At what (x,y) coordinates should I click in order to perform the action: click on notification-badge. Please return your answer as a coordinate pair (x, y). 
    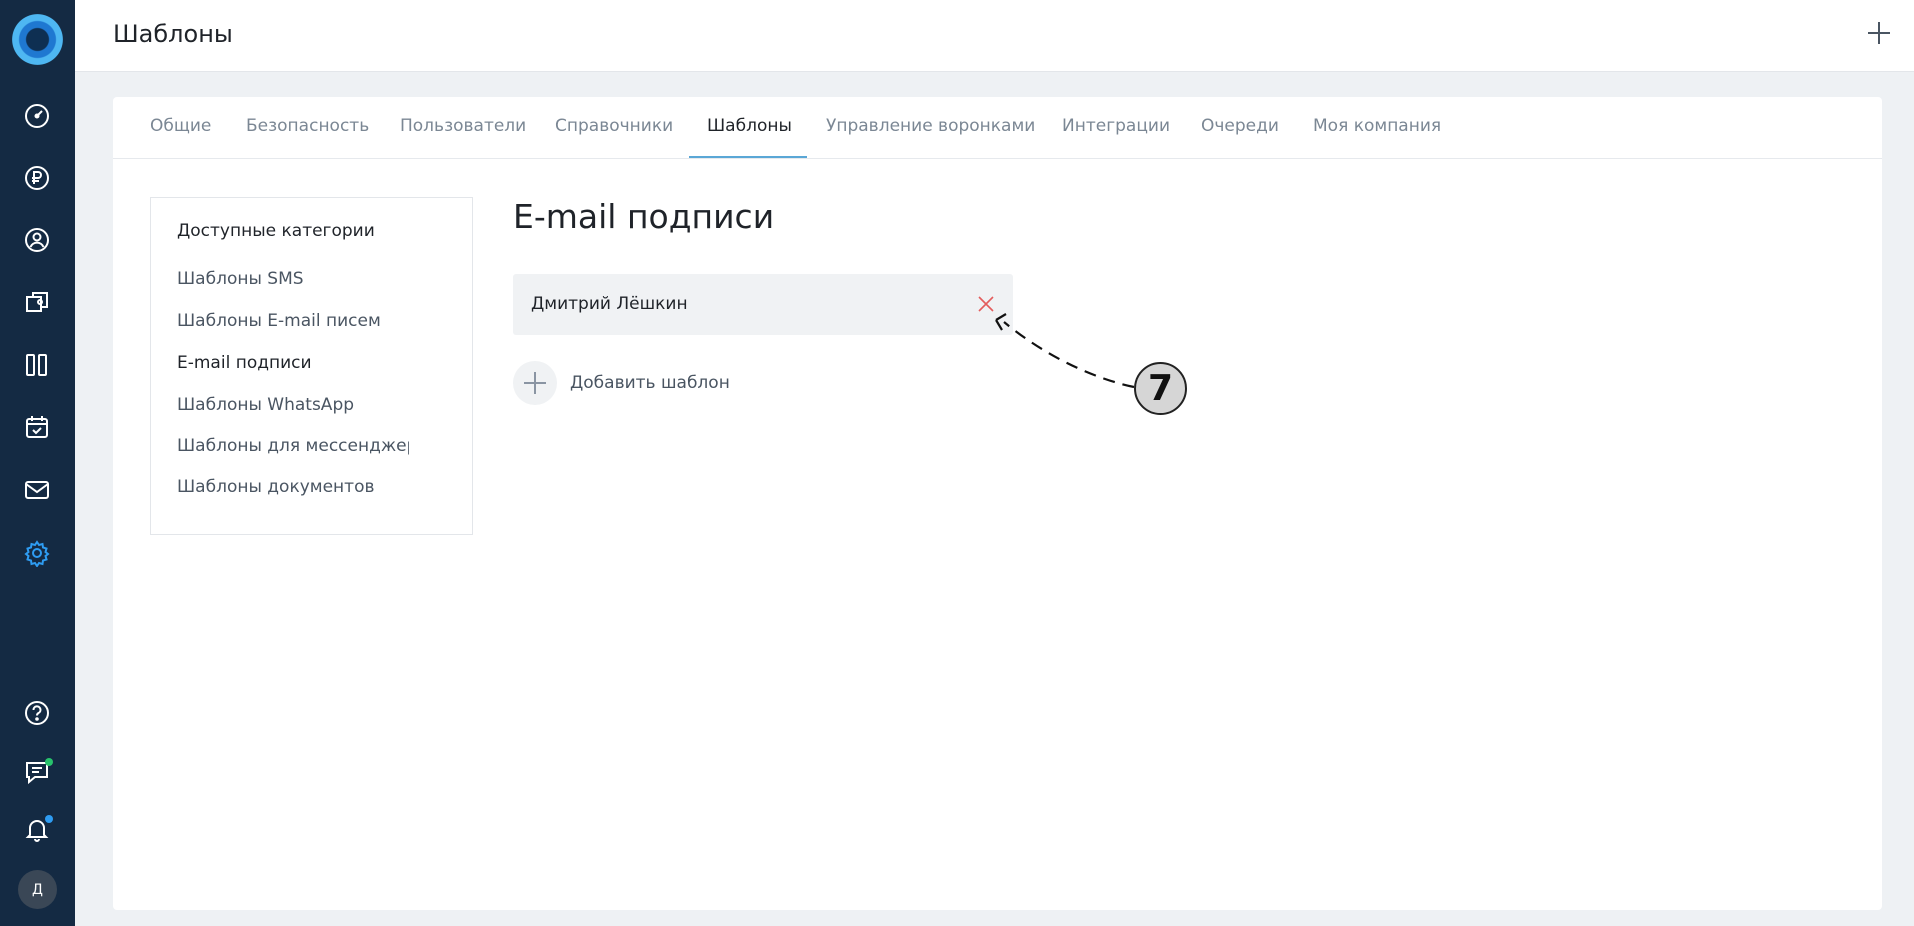
    Looking at the image, I should click on (49, 819).